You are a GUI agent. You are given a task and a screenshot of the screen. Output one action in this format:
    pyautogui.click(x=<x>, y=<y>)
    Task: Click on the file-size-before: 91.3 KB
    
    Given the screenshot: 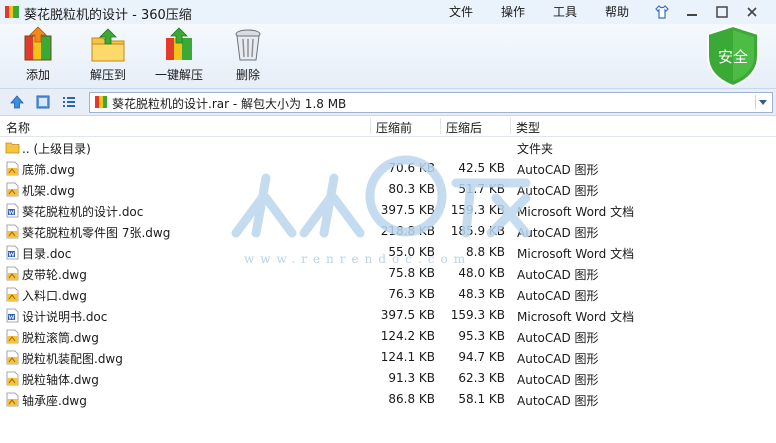 What is the action you would take?
    pyautogui.click(x=411, y=378)
    